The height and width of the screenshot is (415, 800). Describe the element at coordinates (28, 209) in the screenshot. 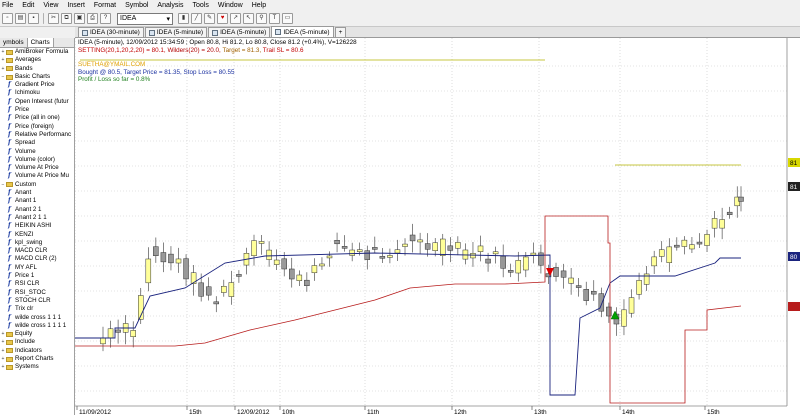

I see `tree-item-label: Anant 2 1` at that location.